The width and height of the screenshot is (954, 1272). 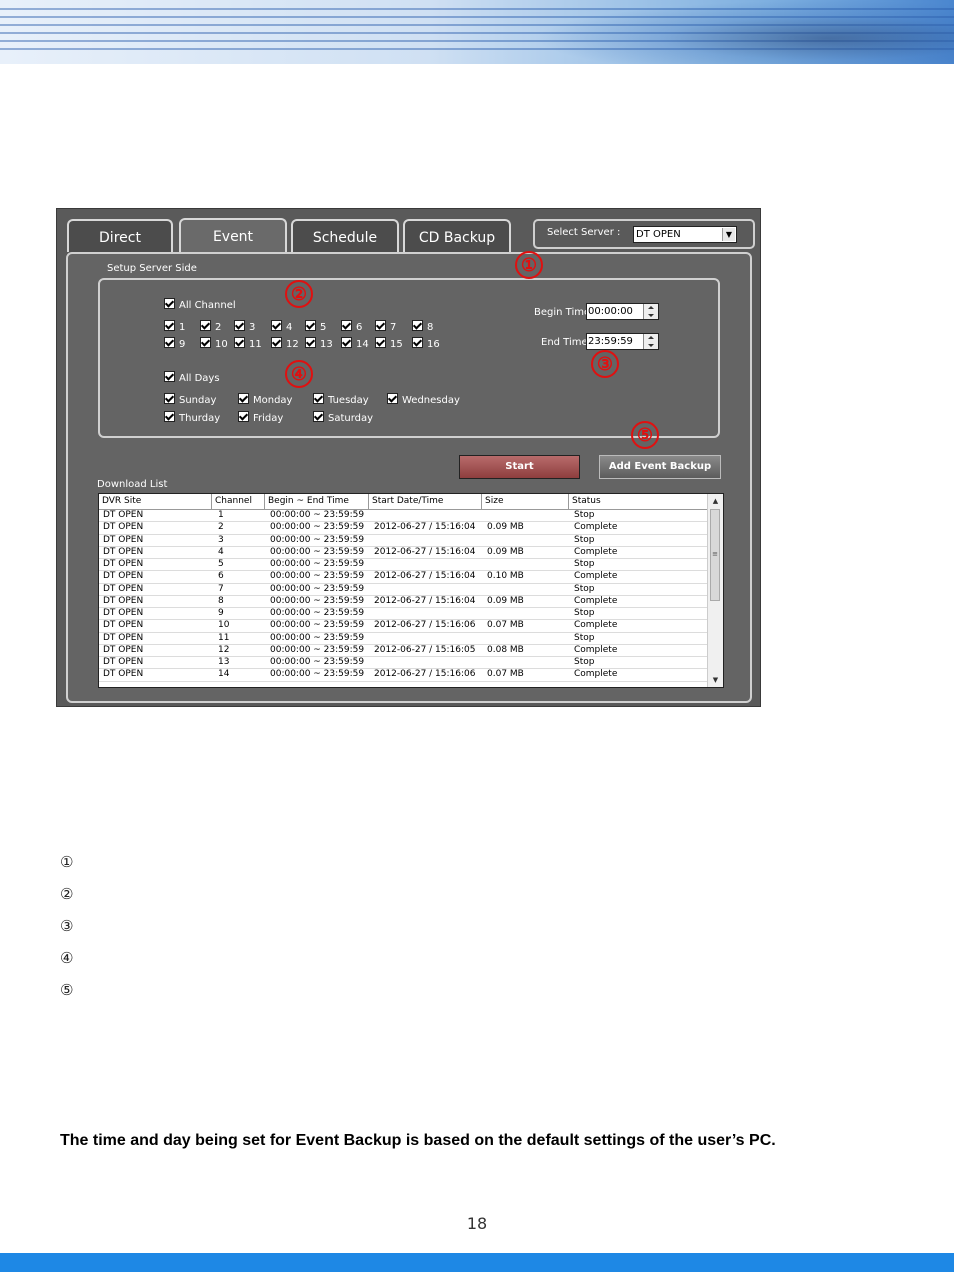 I want to click on channel-checkbox-3: 3, so click(x=244, y=326).